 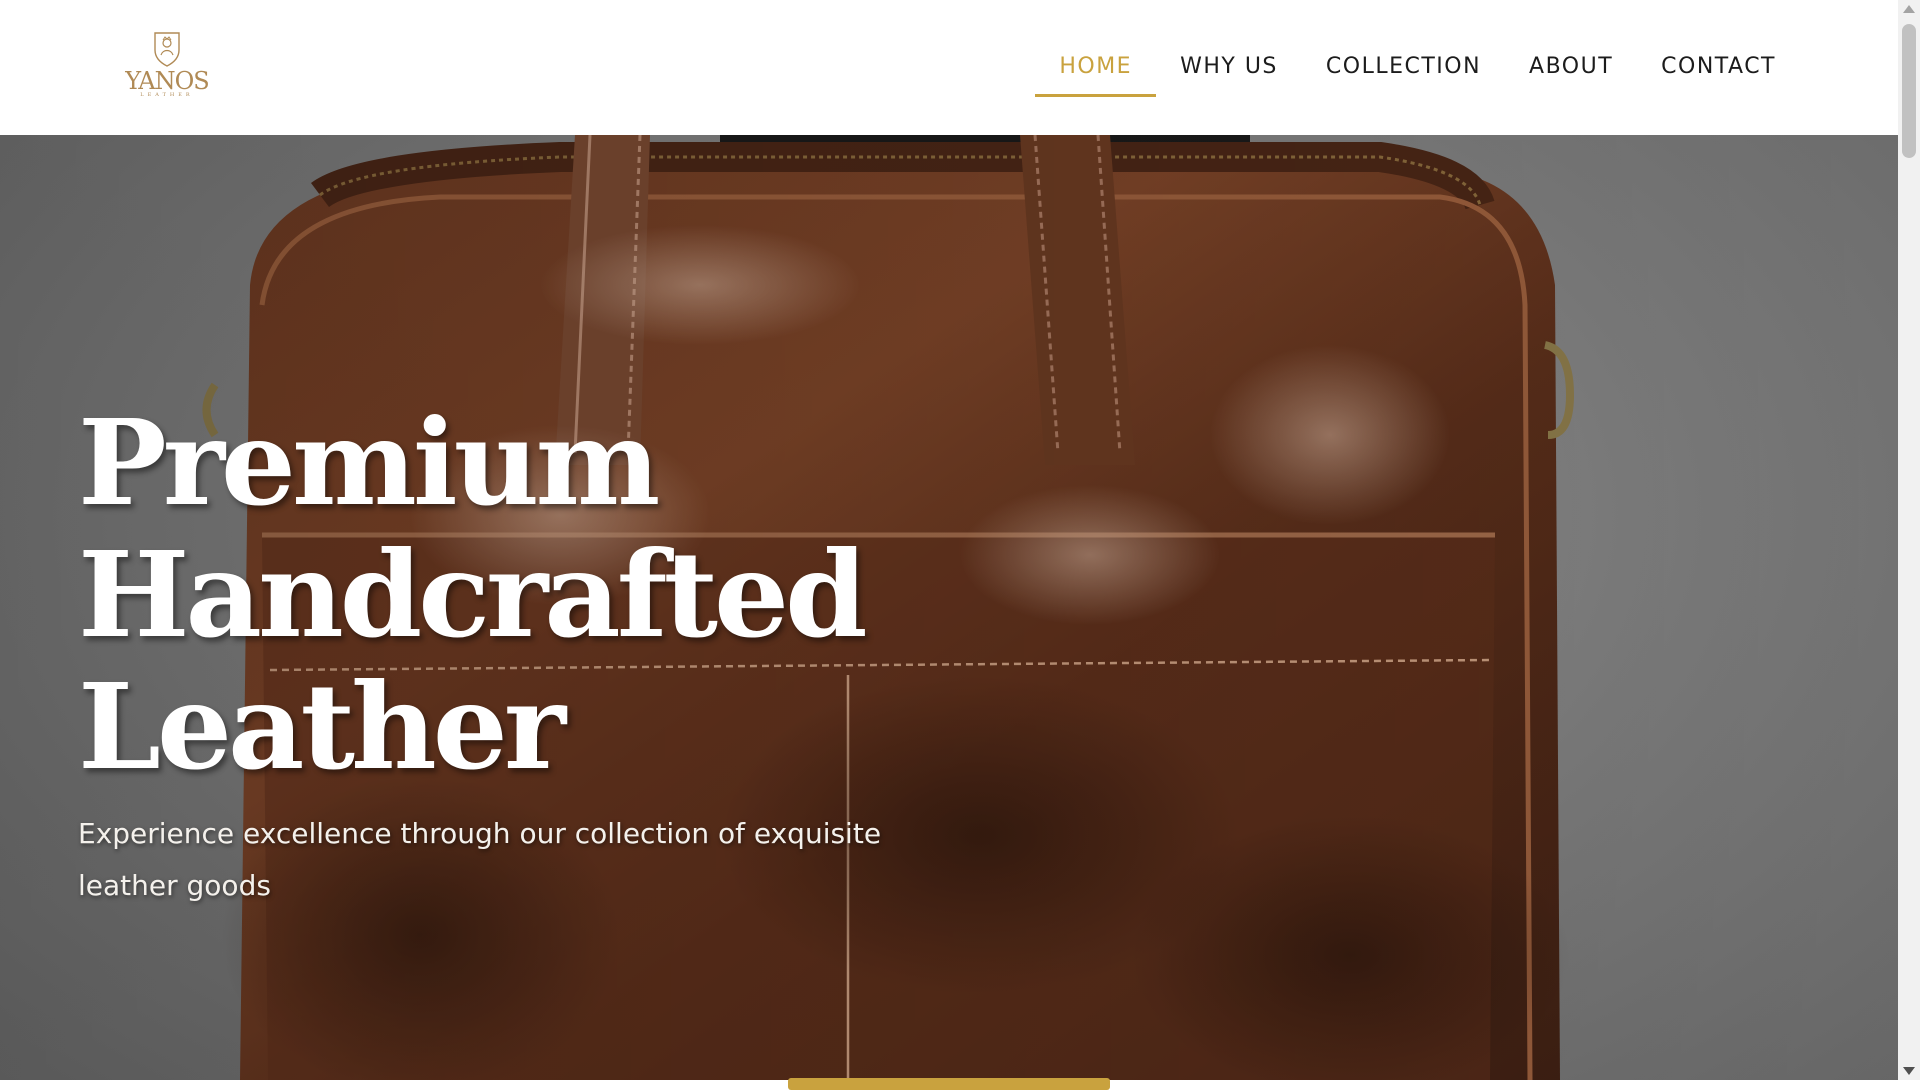 What do you see at coordinates (167, 49) in the screenshot?
I see `shield-crest-icon` at bounding box center [167, 49].